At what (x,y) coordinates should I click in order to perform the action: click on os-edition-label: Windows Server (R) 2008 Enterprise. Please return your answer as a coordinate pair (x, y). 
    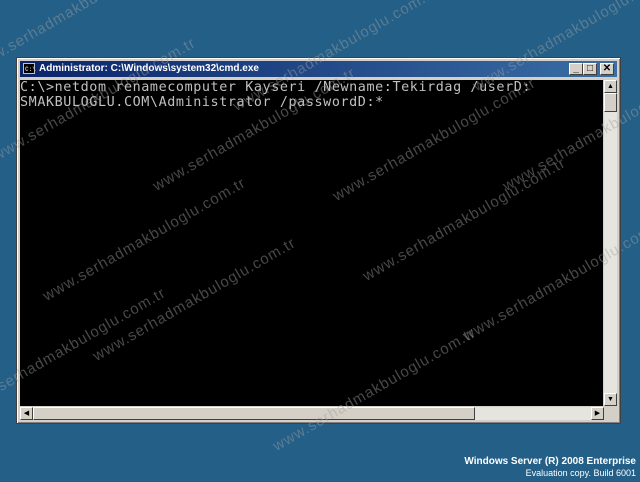
    Looking at the image, I should click on (550, 461).